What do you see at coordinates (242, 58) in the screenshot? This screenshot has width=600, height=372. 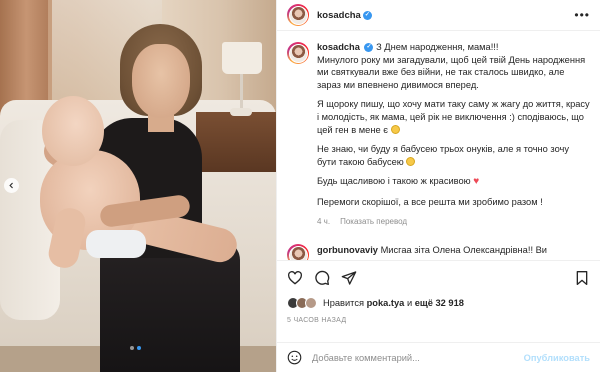 I see `photo-lamp` at bounding box center [242, 58].